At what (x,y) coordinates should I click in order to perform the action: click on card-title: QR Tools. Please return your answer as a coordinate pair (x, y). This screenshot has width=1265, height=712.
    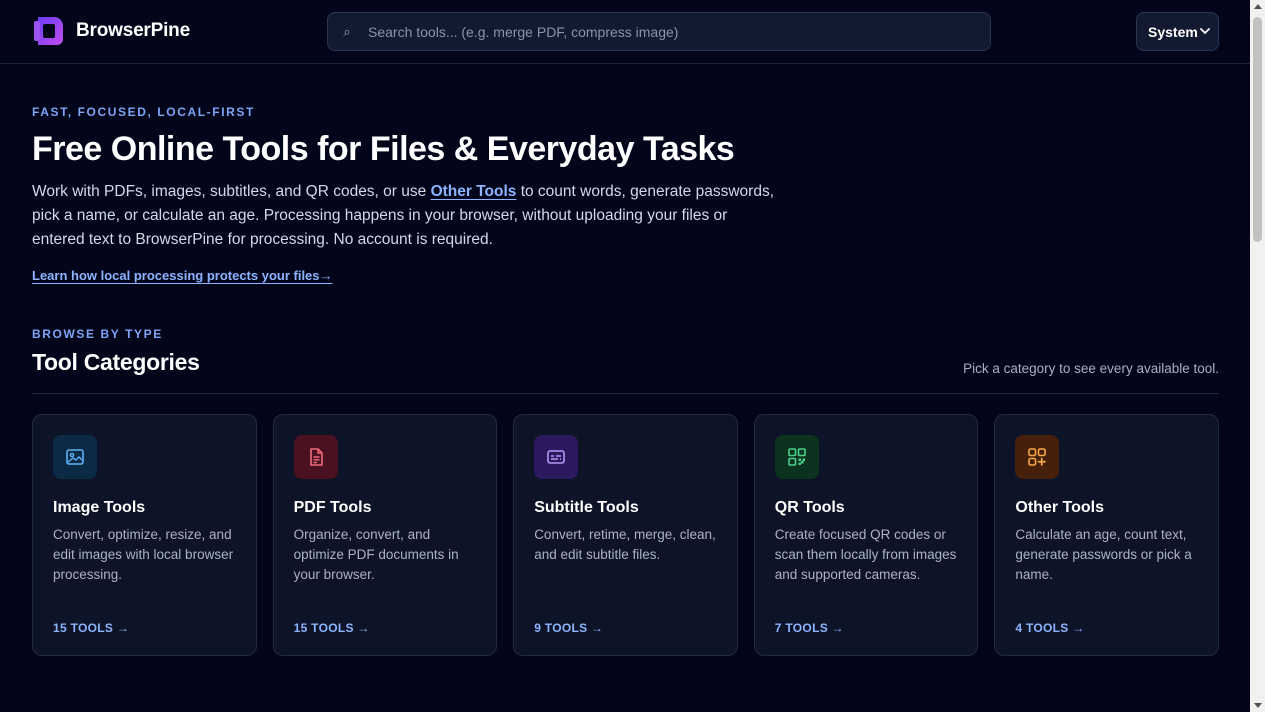
    Looking at the image, I should click on (809, 507).